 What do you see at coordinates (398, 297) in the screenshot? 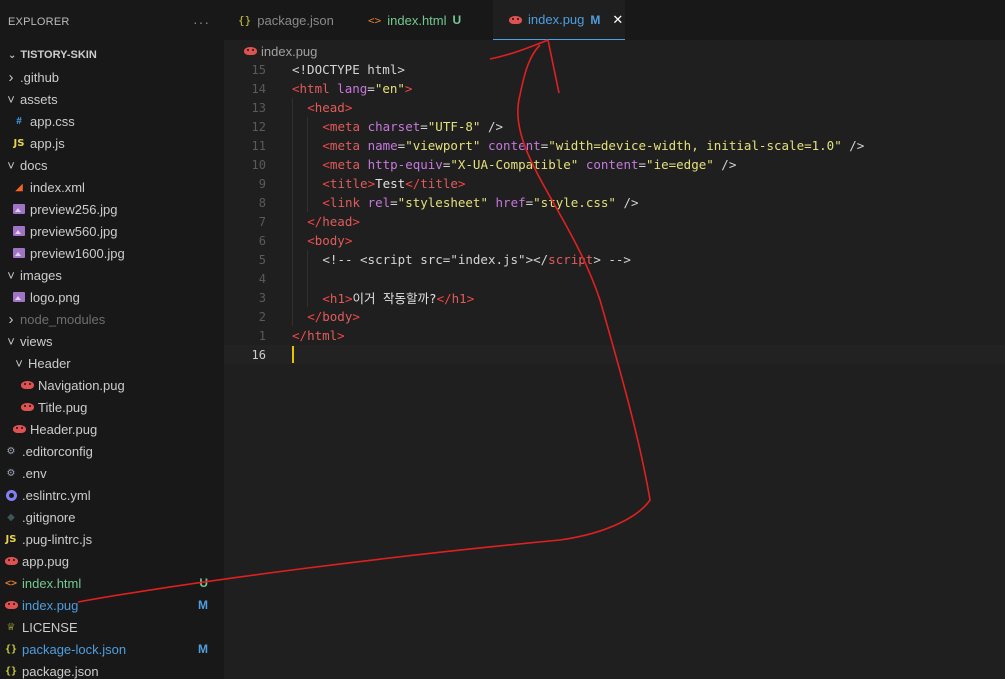
I see `line-source: <h1>이거 작동할까?</h1>` at bounding box center [398, 297].